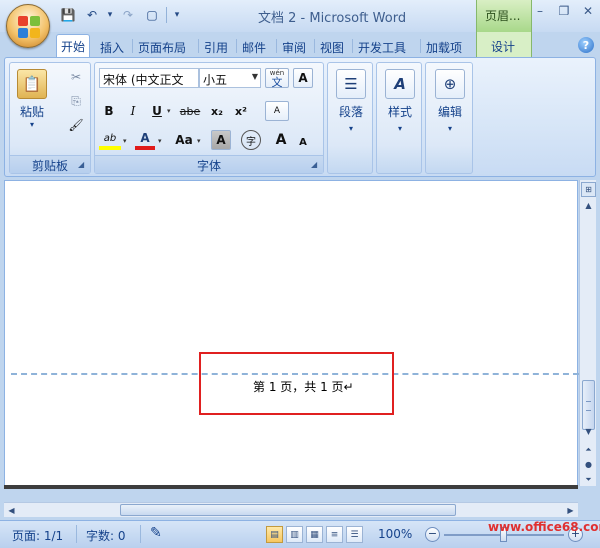 The width and height of the screenshot is (600, 548). Describe the element at coordinates (11, 510) in the screenshot. I see `scroll-left-icon: ◀` at that location.